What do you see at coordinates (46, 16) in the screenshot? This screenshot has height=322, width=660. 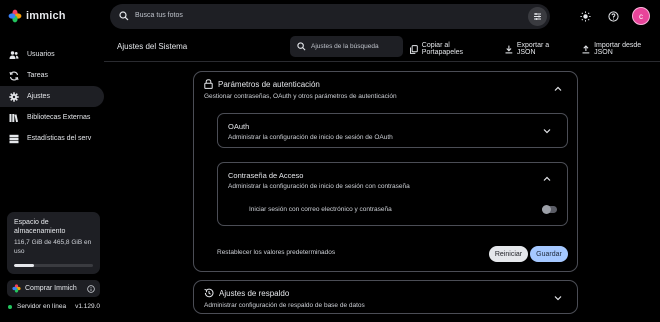 I see `app-name: immich` at bounding box center [46, 16].